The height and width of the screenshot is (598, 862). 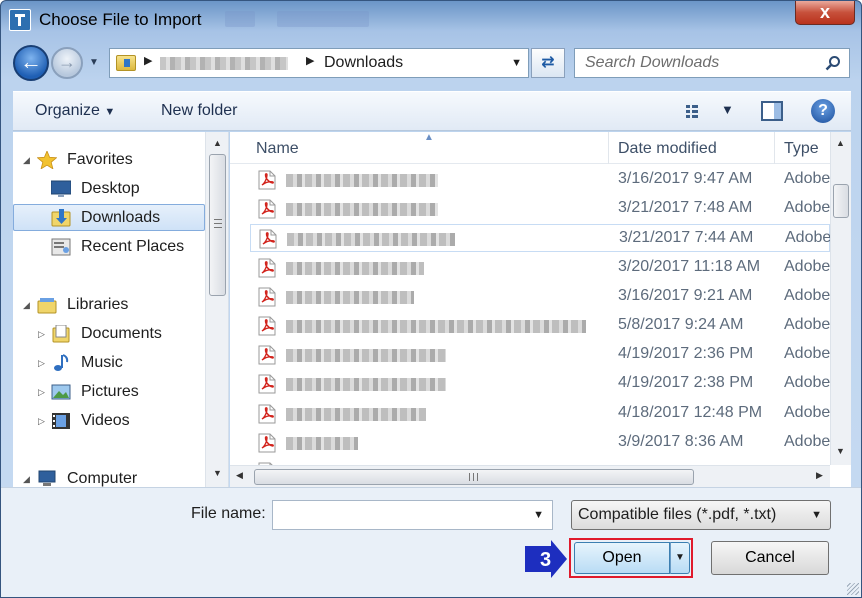 What do you see at coordinates (47, 478) in the screenshot?
I see `computer-icon` at bounding box center [47, 478].